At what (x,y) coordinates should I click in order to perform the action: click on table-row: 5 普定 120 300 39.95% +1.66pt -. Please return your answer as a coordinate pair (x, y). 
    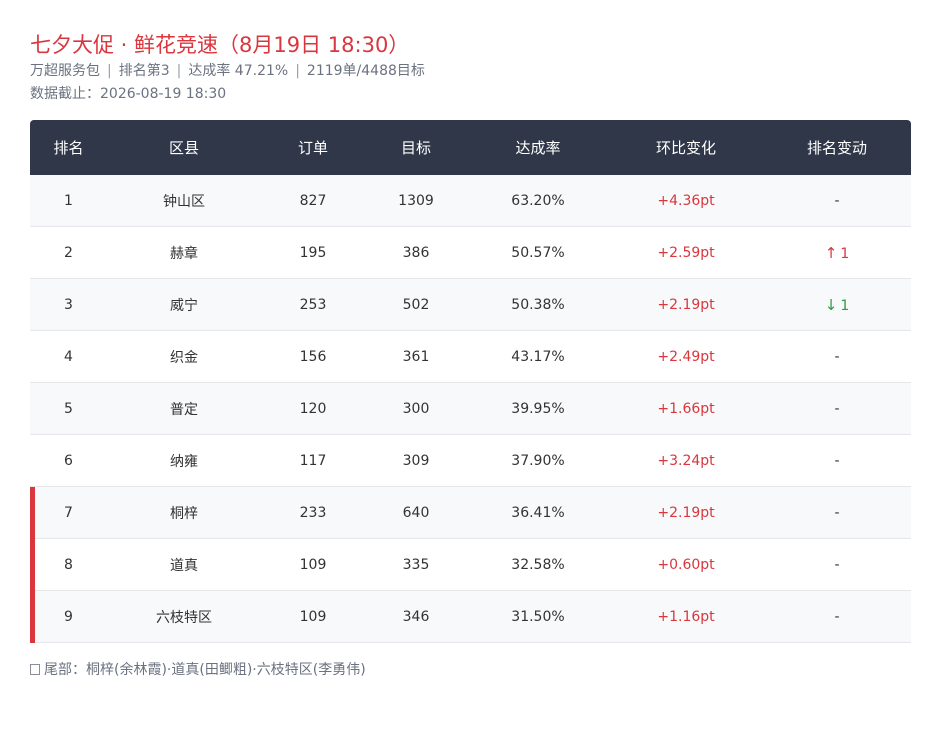
    Looking at the image, I should click on (470, 409).